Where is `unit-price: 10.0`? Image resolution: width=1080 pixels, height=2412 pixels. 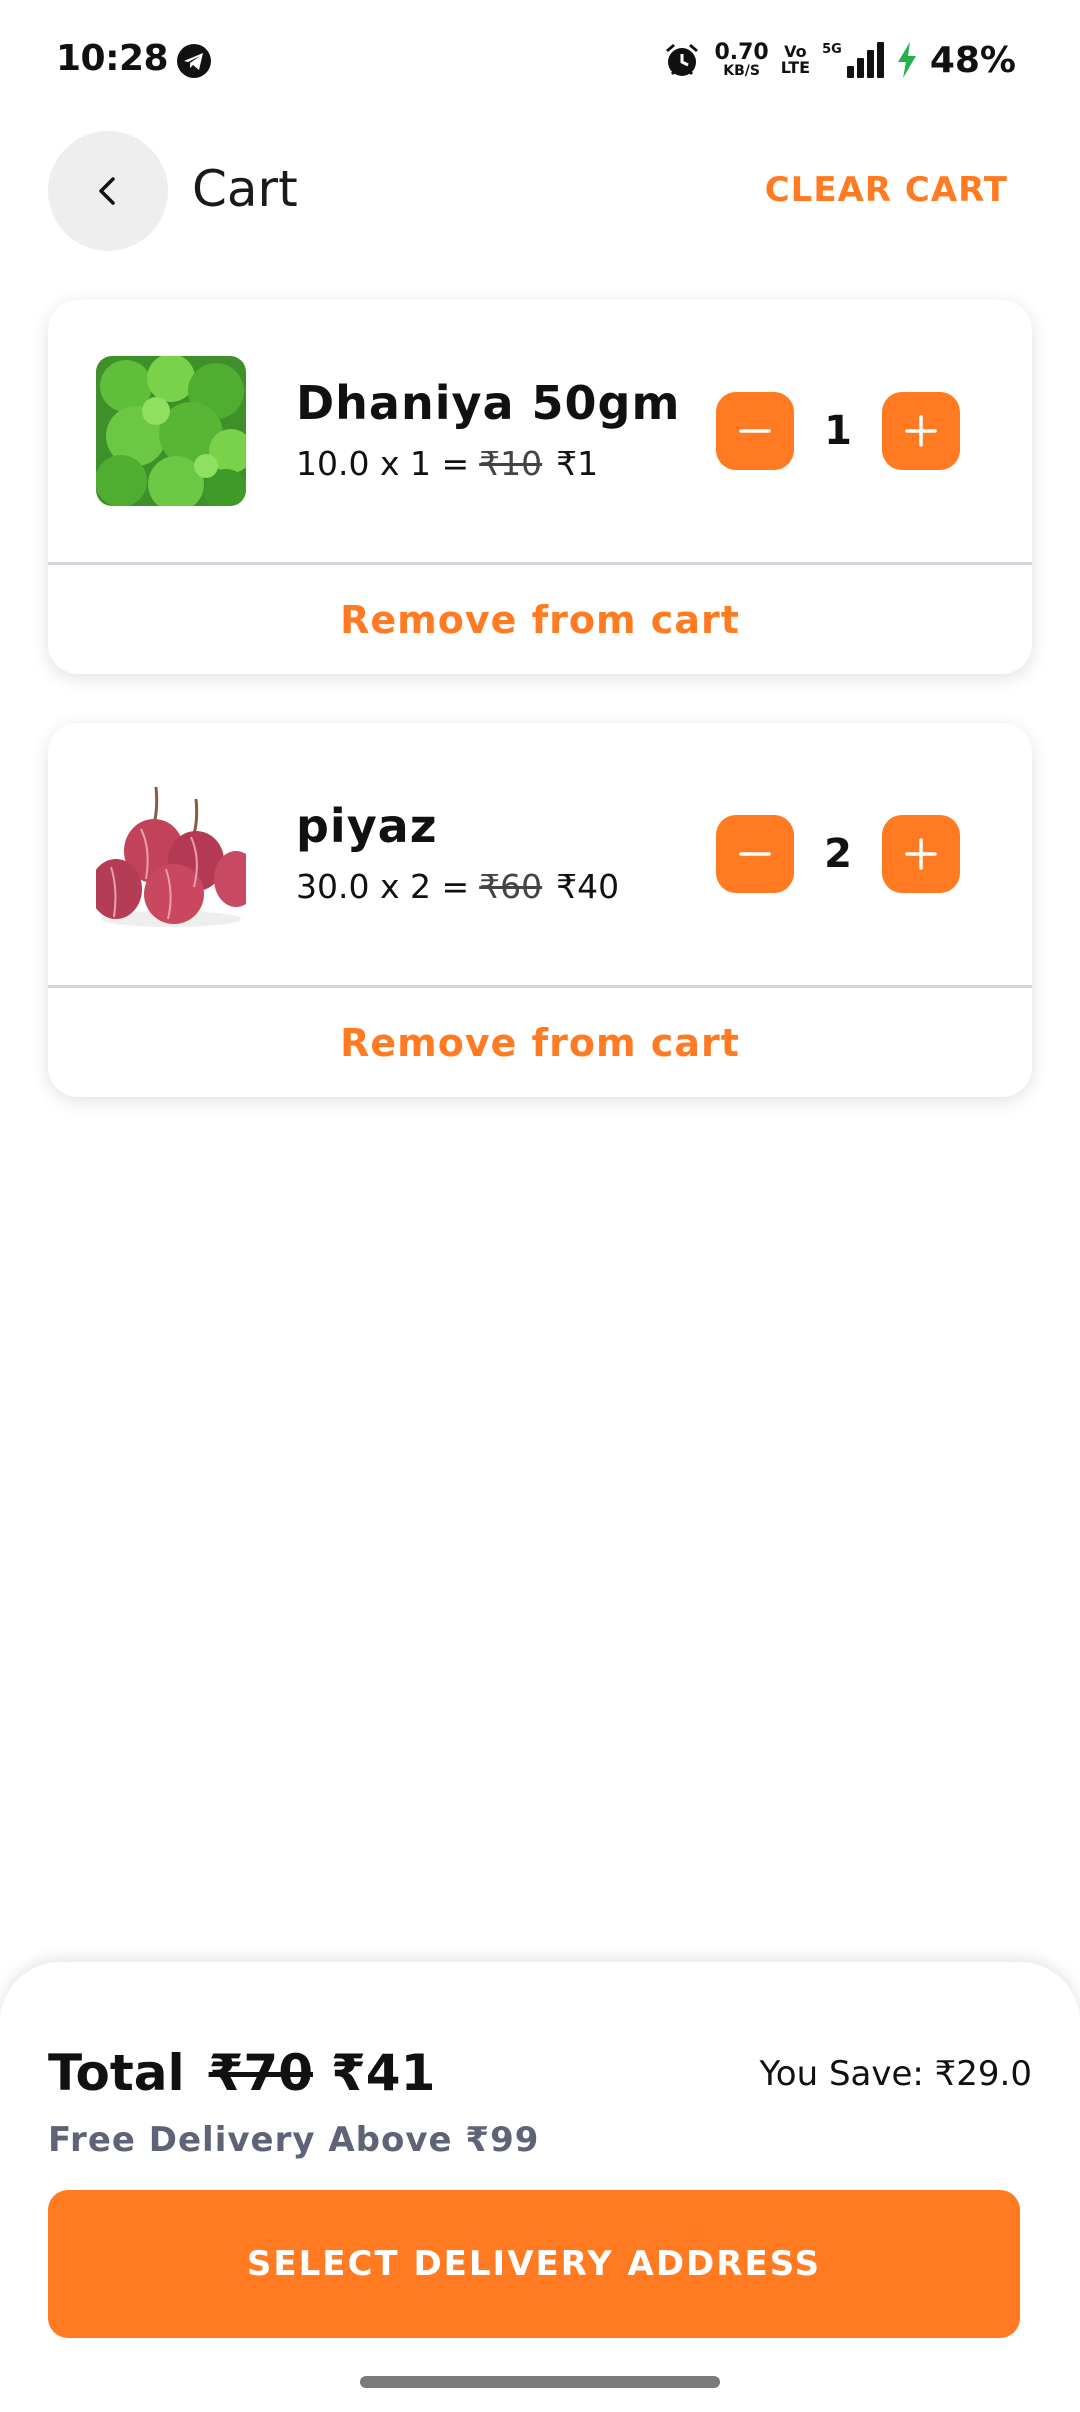 unit-price: 10.0 is located at coordinates (333, 463).